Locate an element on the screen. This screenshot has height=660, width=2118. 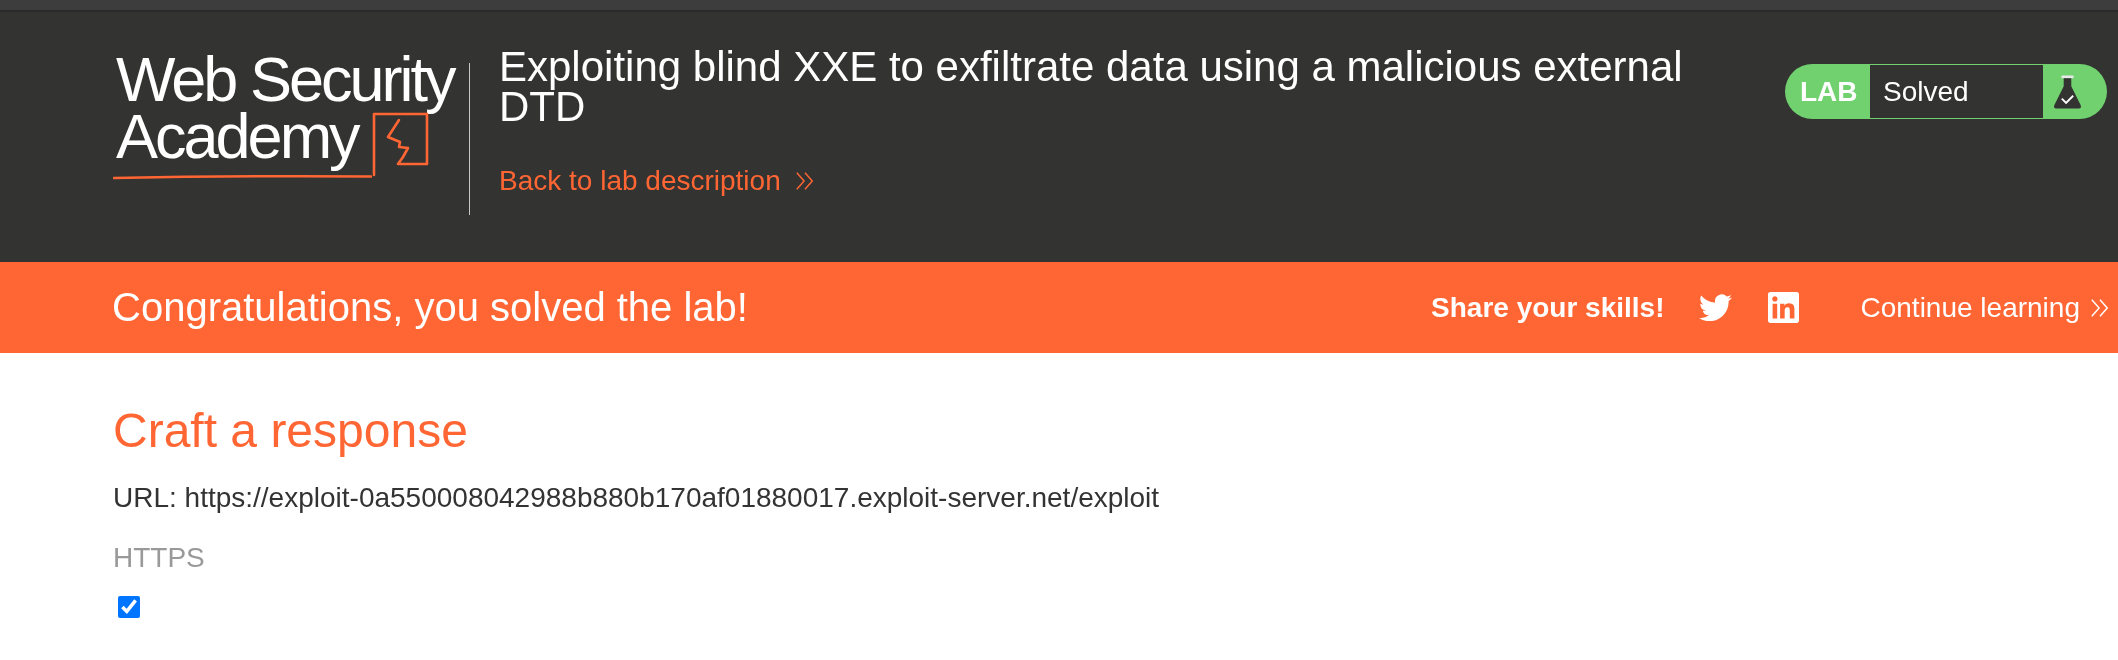
flask-icon is located at coordinates (2067, 91).